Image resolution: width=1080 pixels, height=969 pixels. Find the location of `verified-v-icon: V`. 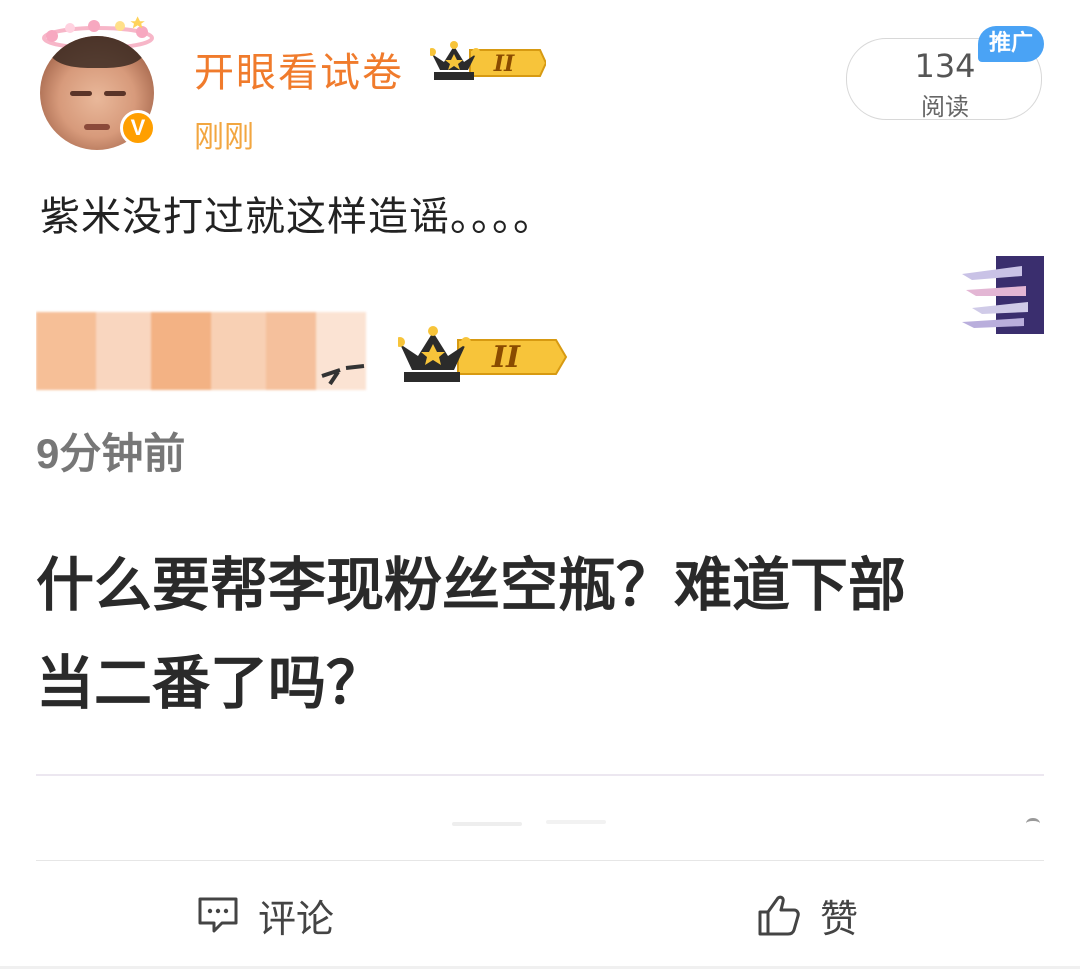

verified-v-icon: V is located at coordinates (138, 128).